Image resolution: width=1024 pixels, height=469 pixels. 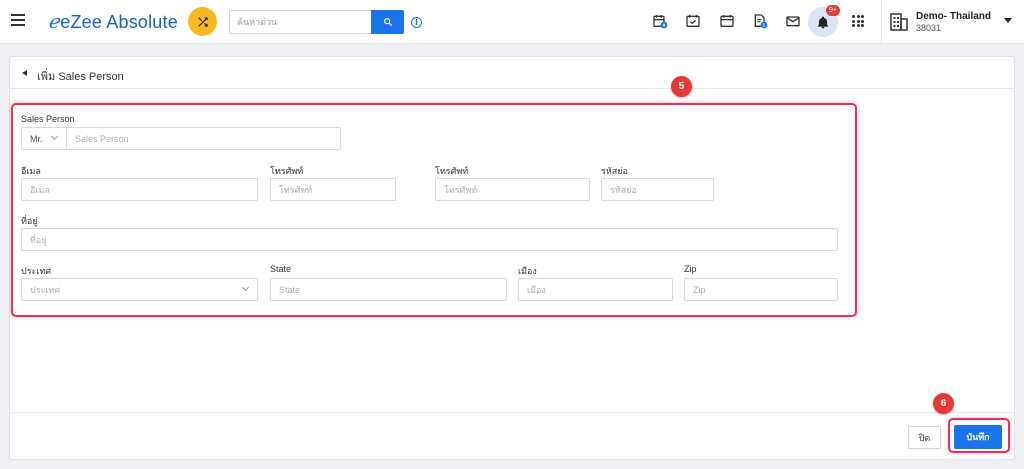 I want to click on document-badge-icon: $, so click(x=760, y=21).